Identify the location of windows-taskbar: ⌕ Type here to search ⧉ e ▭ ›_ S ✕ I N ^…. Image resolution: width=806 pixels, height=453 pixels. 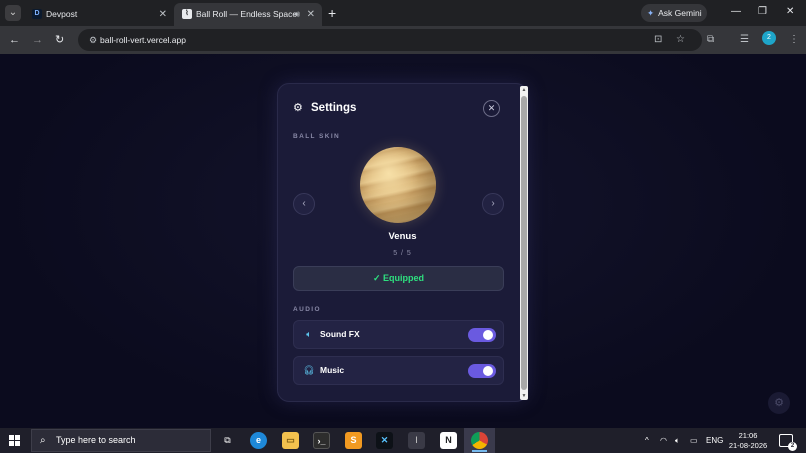
(403, 440).